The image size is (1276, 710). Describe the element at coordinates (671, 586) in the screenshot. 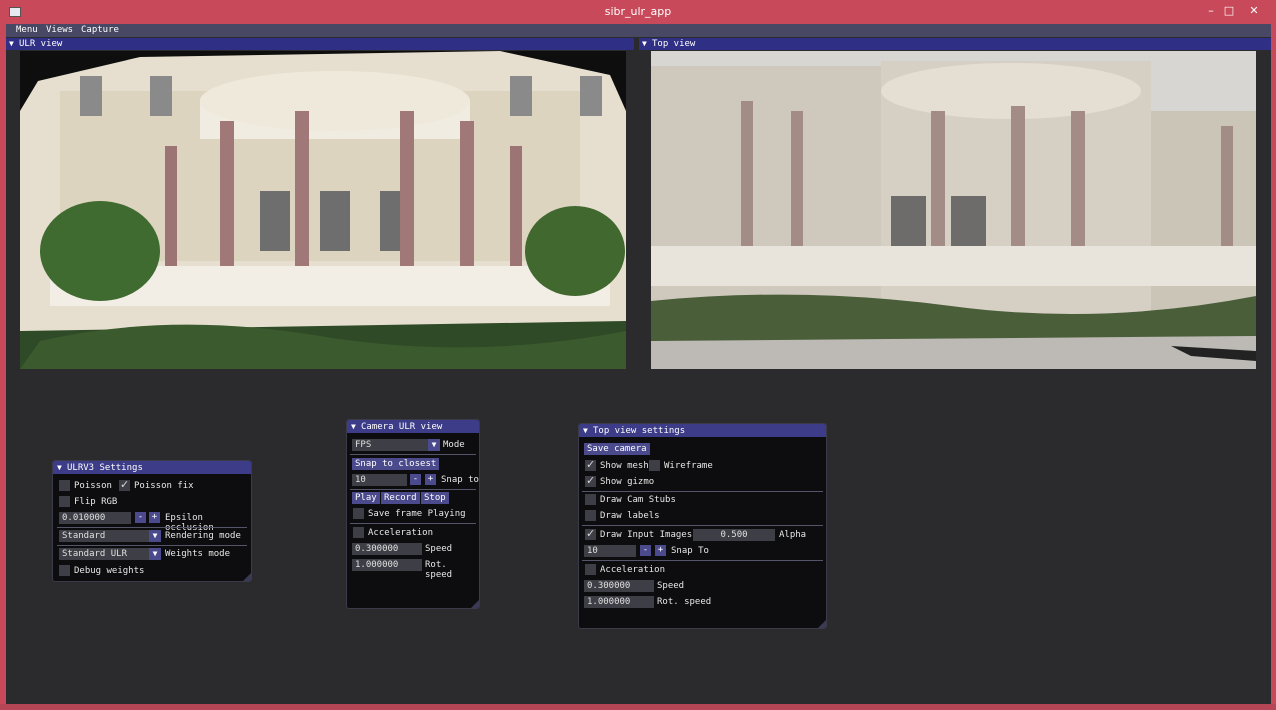

I see `top-speed-label: Speed` at that location.